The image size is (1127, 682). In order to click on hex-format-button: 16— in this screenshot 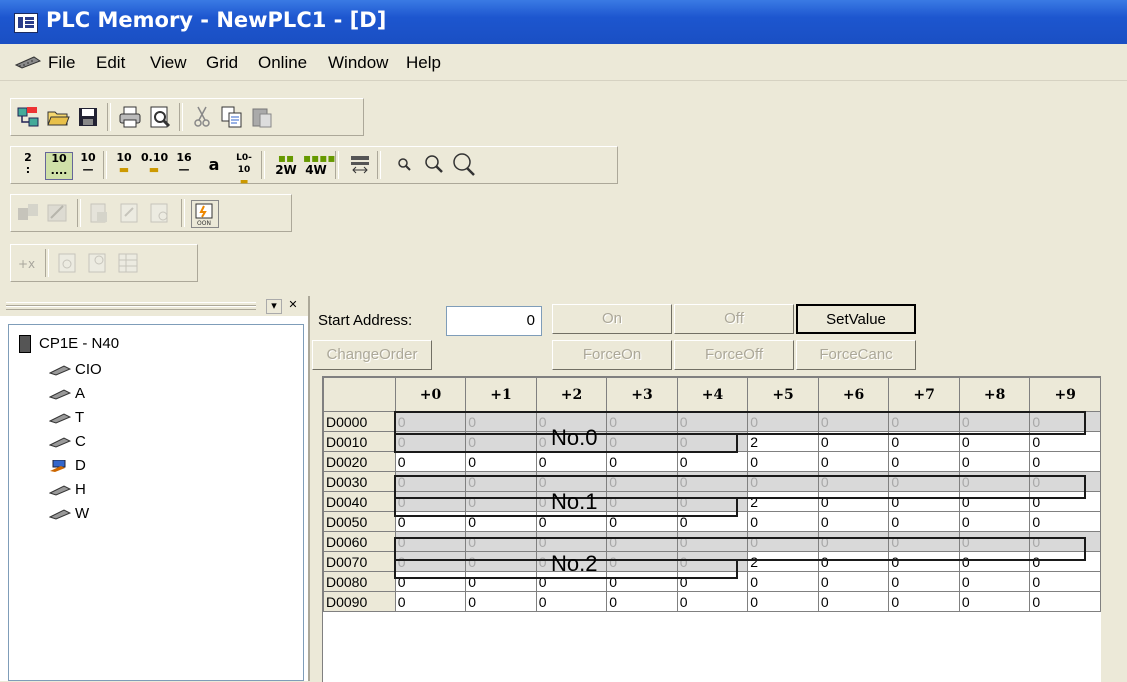, I will do `click(184, 165)`.